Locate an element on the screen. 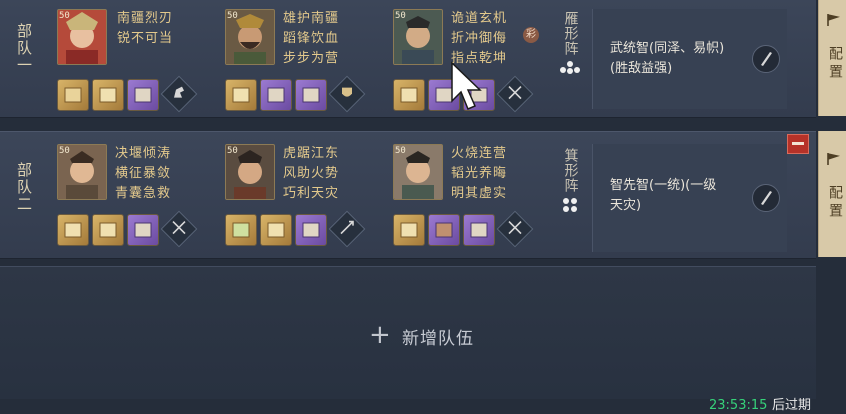 Image resolution: width=846 pixels, height=414 pixels. minus-icon is located at coordinates (798, 143).